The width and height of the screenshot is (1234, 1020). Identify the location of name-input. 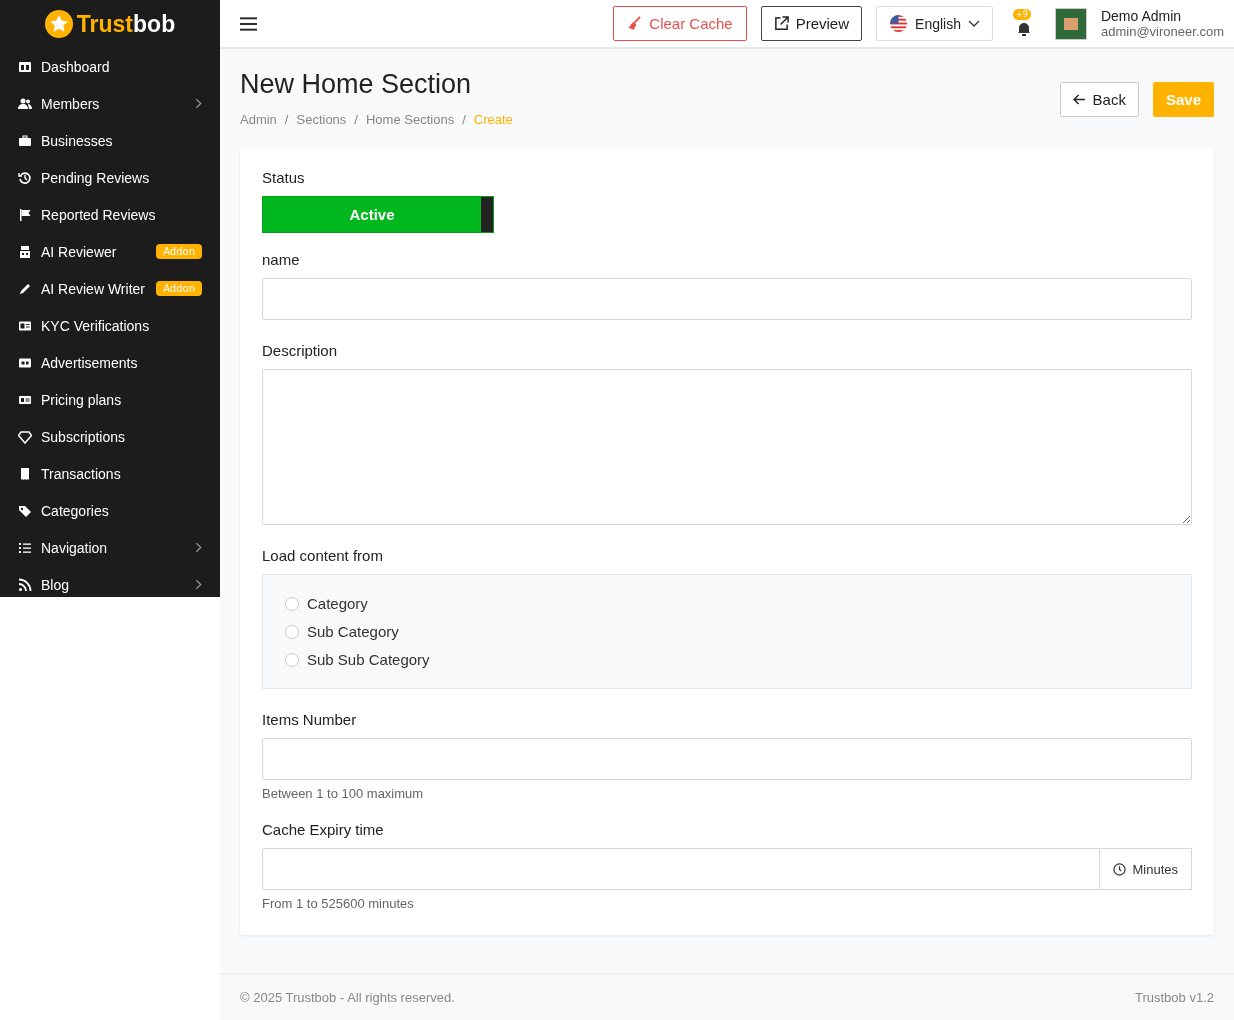
(727, 299).